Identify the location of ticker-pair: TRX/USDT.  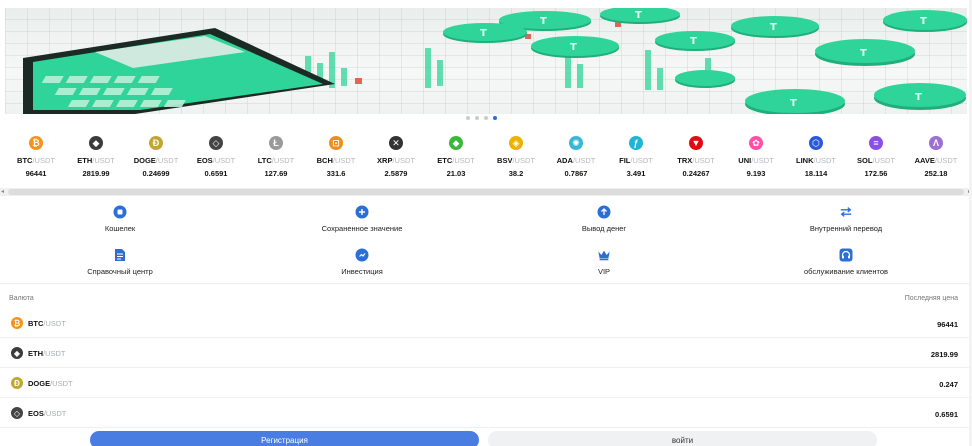
(696, 160).